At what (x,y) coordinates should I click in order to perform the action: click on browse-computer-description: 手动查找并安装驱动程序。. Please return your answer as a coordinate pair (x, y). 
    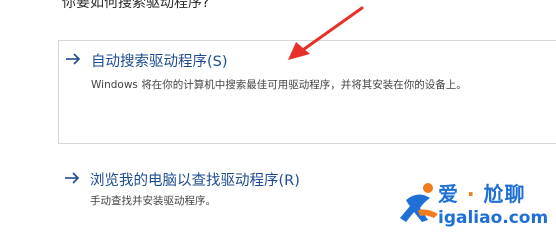
    Looking at the image, I should click on (153, 201).